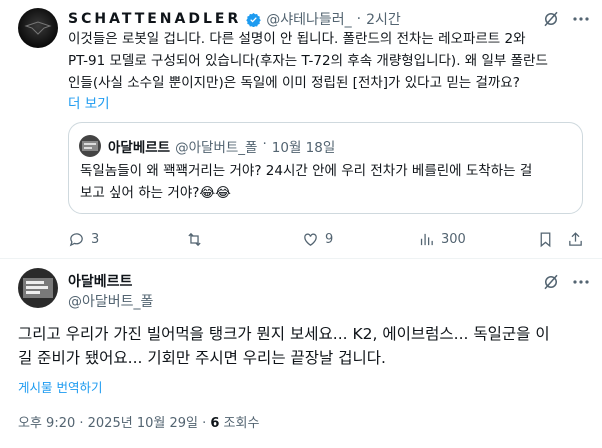 Image resolution: width=602 pixels, height=448 pixels. I want to click on bookmark-icon, so click(545, 240).